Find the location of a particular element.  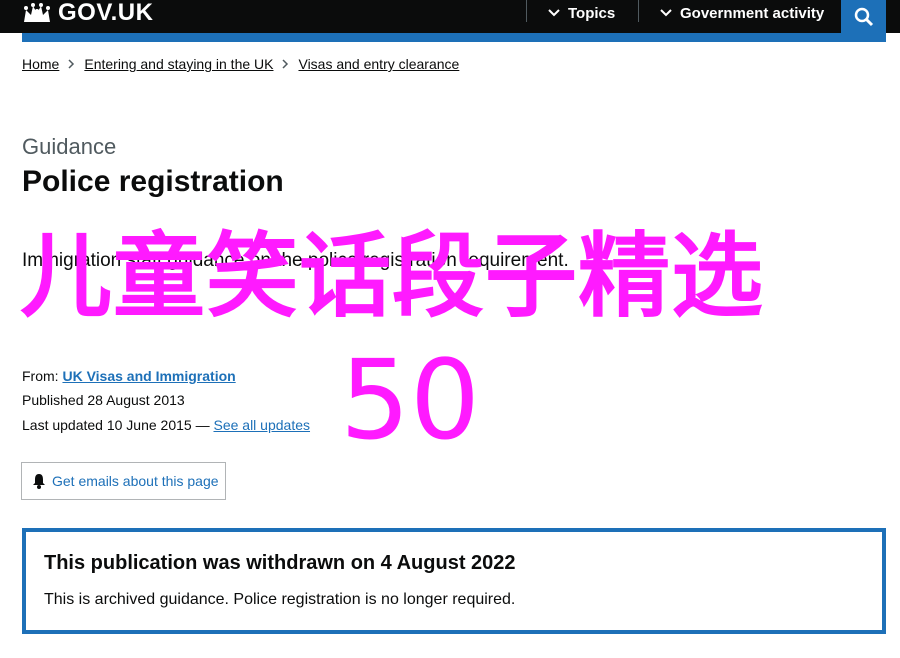

header-blue-bar is located at coordinates (454, 37).